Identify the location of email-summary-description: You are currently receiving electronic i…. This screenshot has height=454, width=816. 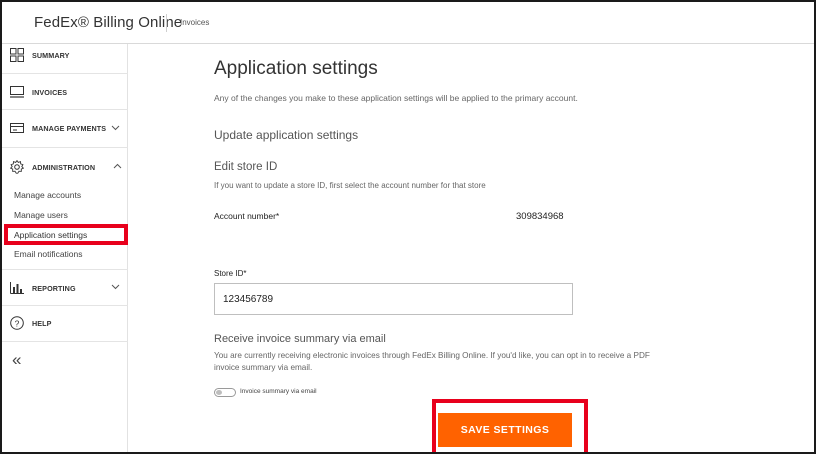
(432, 361).